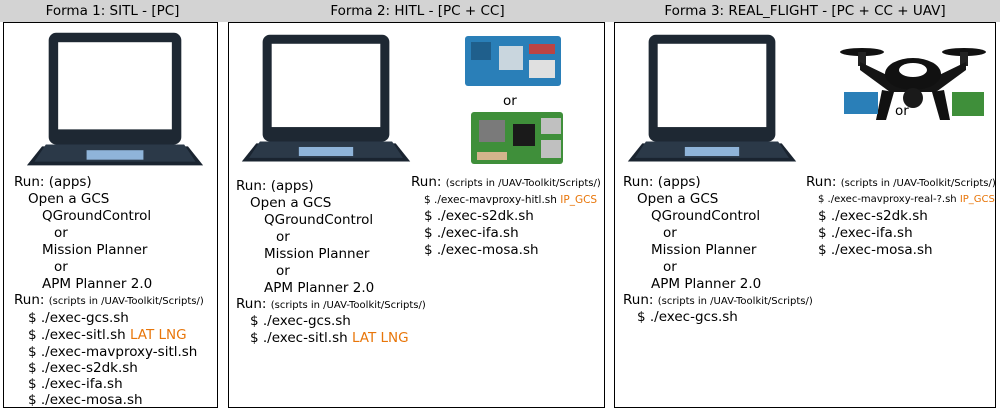  I want to click on form2-cc-board-green-icon, so click(517, 138).